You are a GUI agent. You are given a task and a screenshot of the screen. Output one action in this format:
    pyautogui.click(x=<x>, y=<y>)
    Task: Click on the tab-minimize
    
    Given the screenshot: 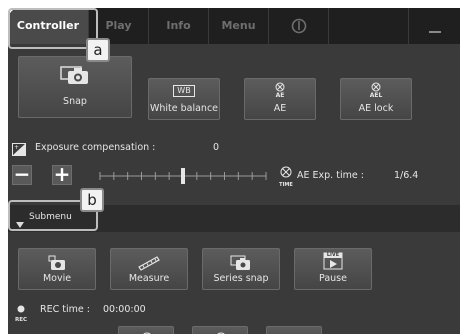 What is the action you would take?
    pyautogui.click(x=434, y=26)
    